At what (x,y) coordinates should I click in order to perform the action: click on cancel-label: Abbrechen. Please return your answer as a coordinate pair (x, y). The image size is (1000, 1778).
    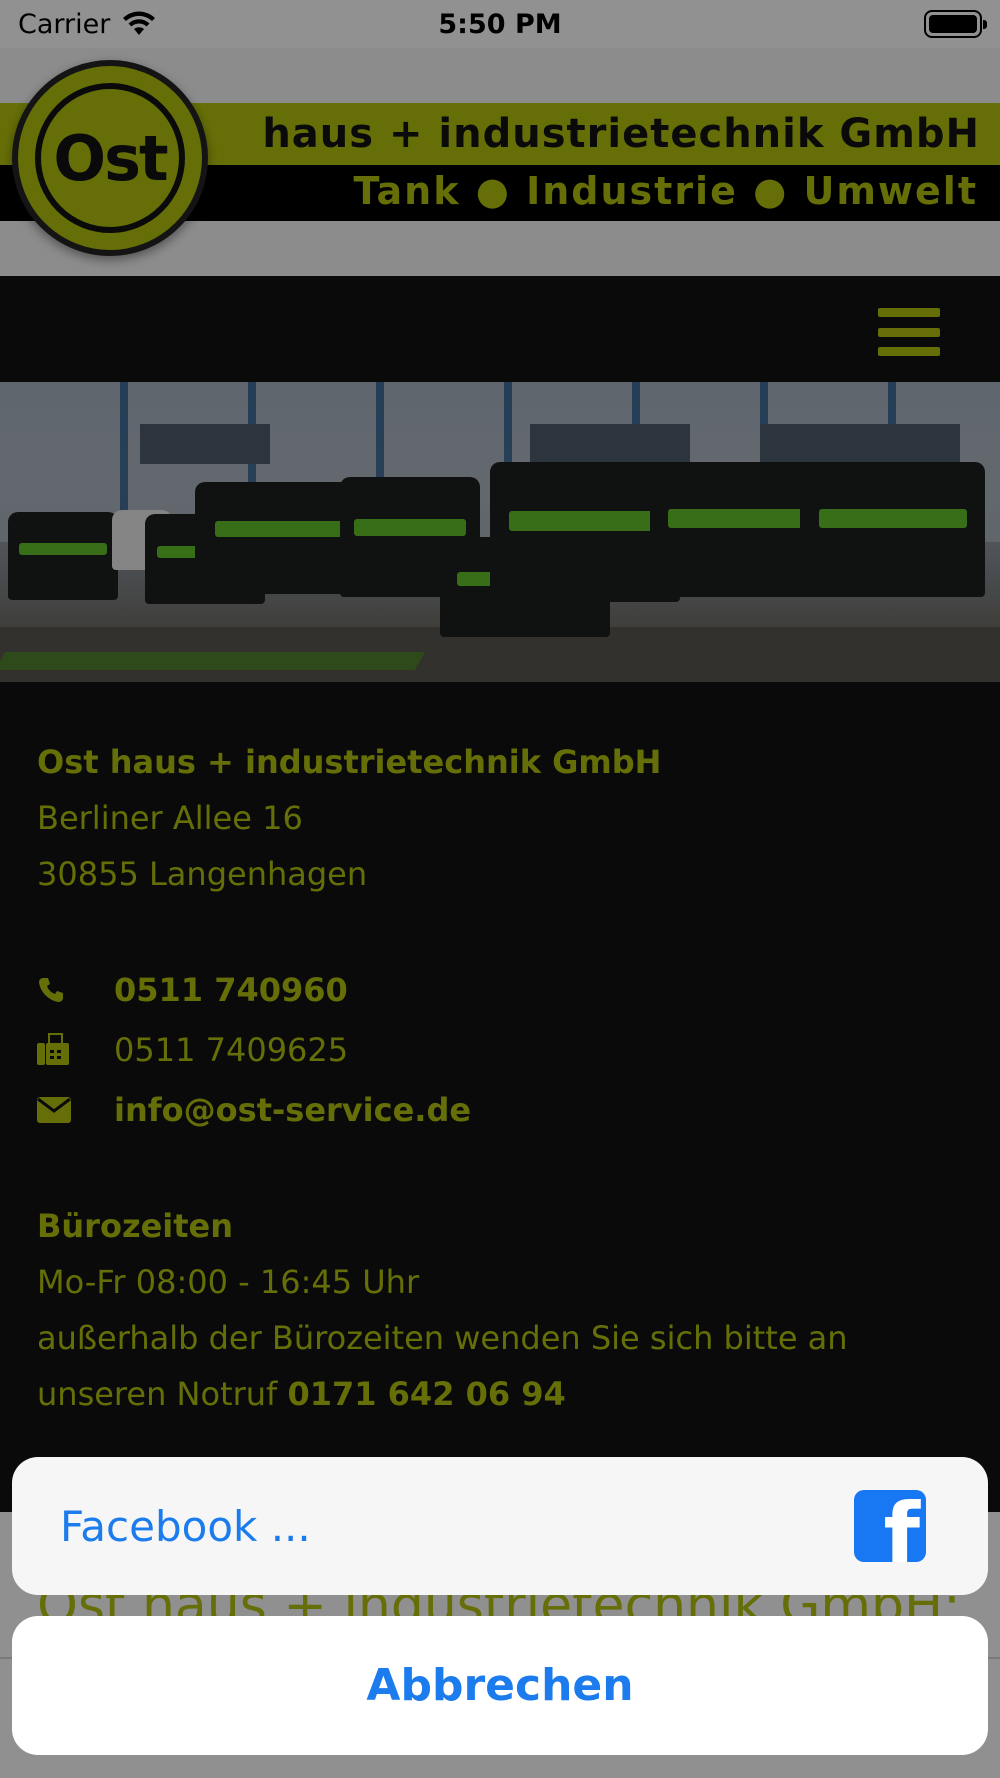
    Looking at the image, I should click on (500, 1685).